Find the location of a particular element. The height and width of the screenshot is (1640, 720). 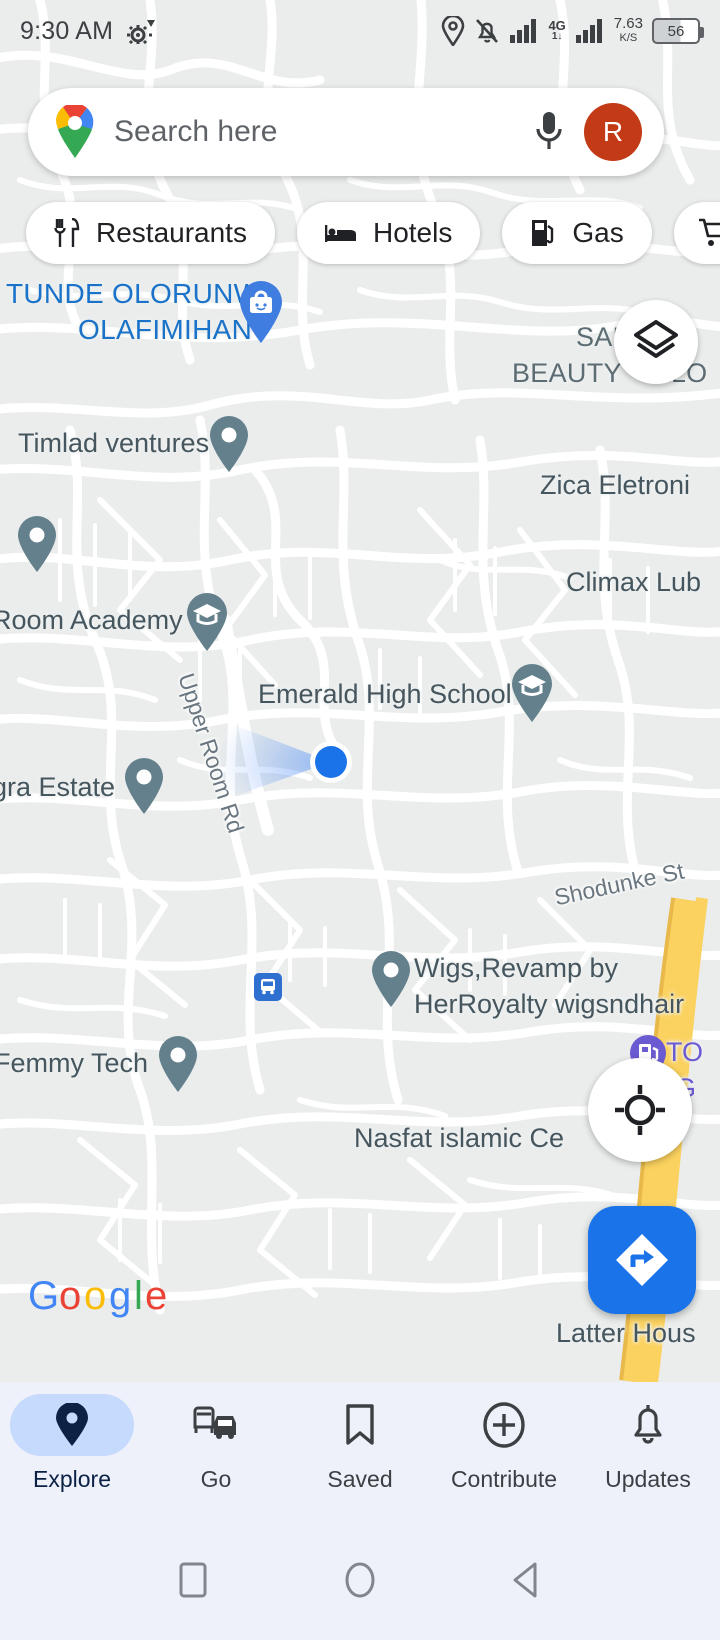

google-maps-pin-logo is located at coordinates (75, 131).